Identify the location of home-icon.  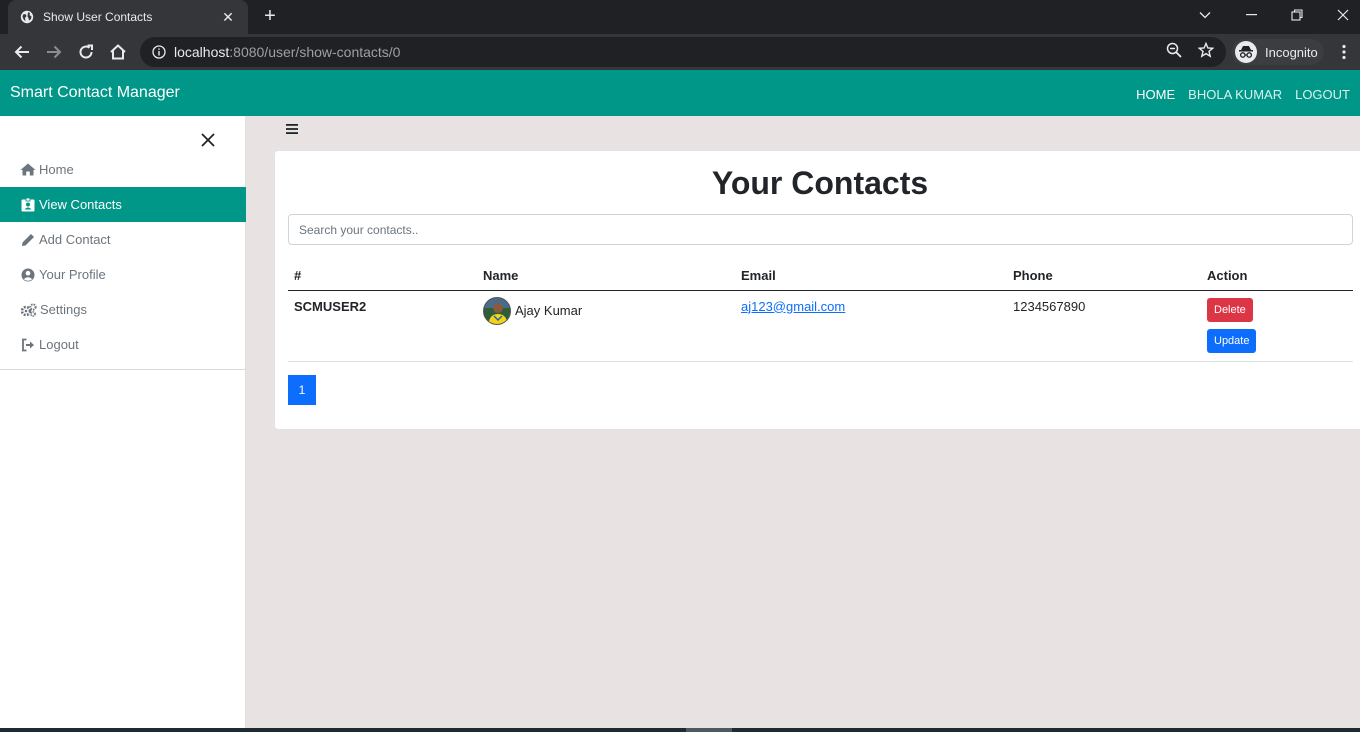
(28, 170).